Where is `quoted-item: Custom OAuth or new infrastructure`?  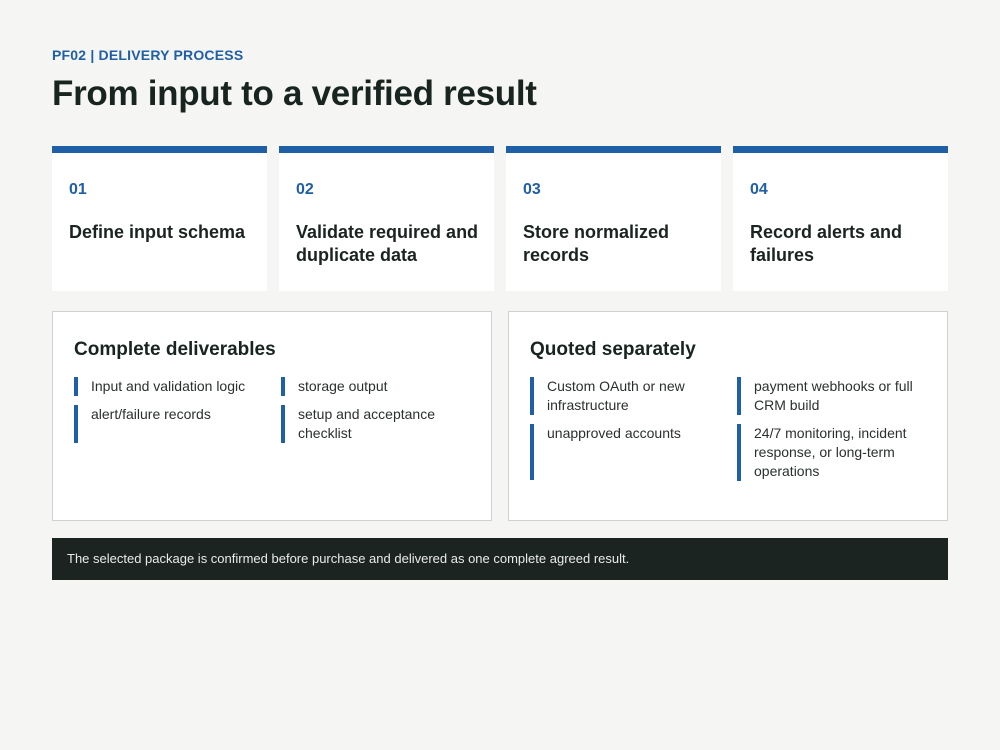 quoted-item: Custom OAuth or new infrastructure is located at coordinates (625, 396).